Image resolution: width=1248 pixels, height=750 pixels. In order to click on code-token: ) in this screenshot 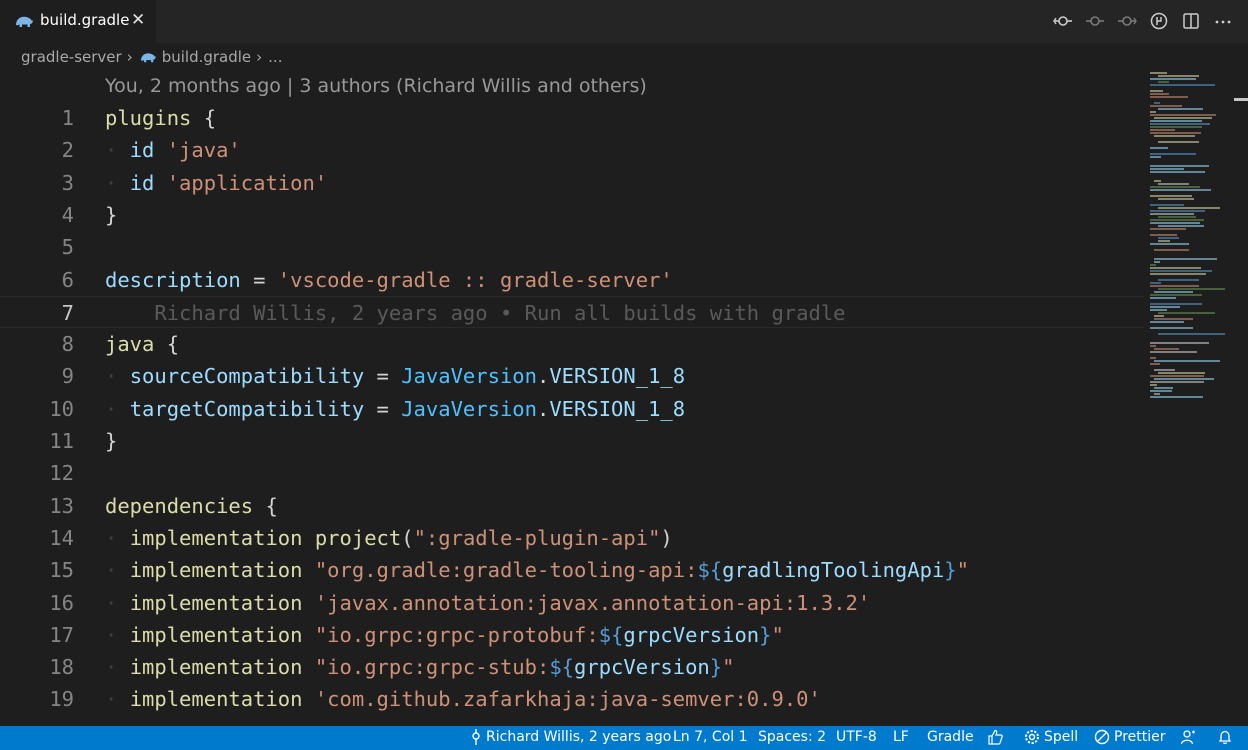, I will do `click(666, 537)`.